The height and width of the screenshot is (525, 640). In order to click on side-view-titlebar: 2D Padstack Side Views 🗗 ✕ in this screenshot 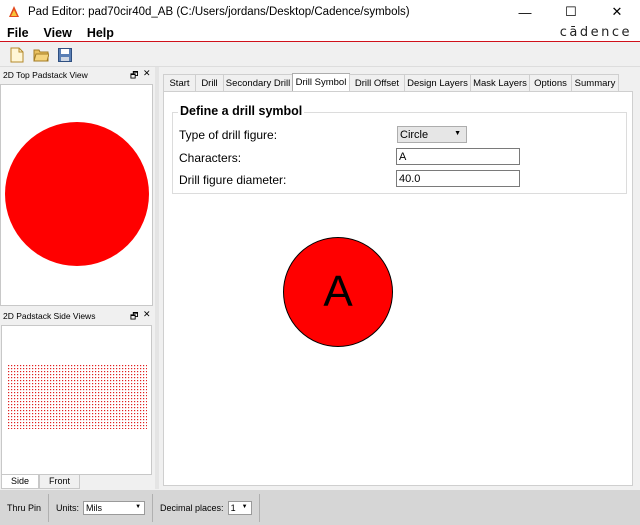, I will do `click(77, 316)`.